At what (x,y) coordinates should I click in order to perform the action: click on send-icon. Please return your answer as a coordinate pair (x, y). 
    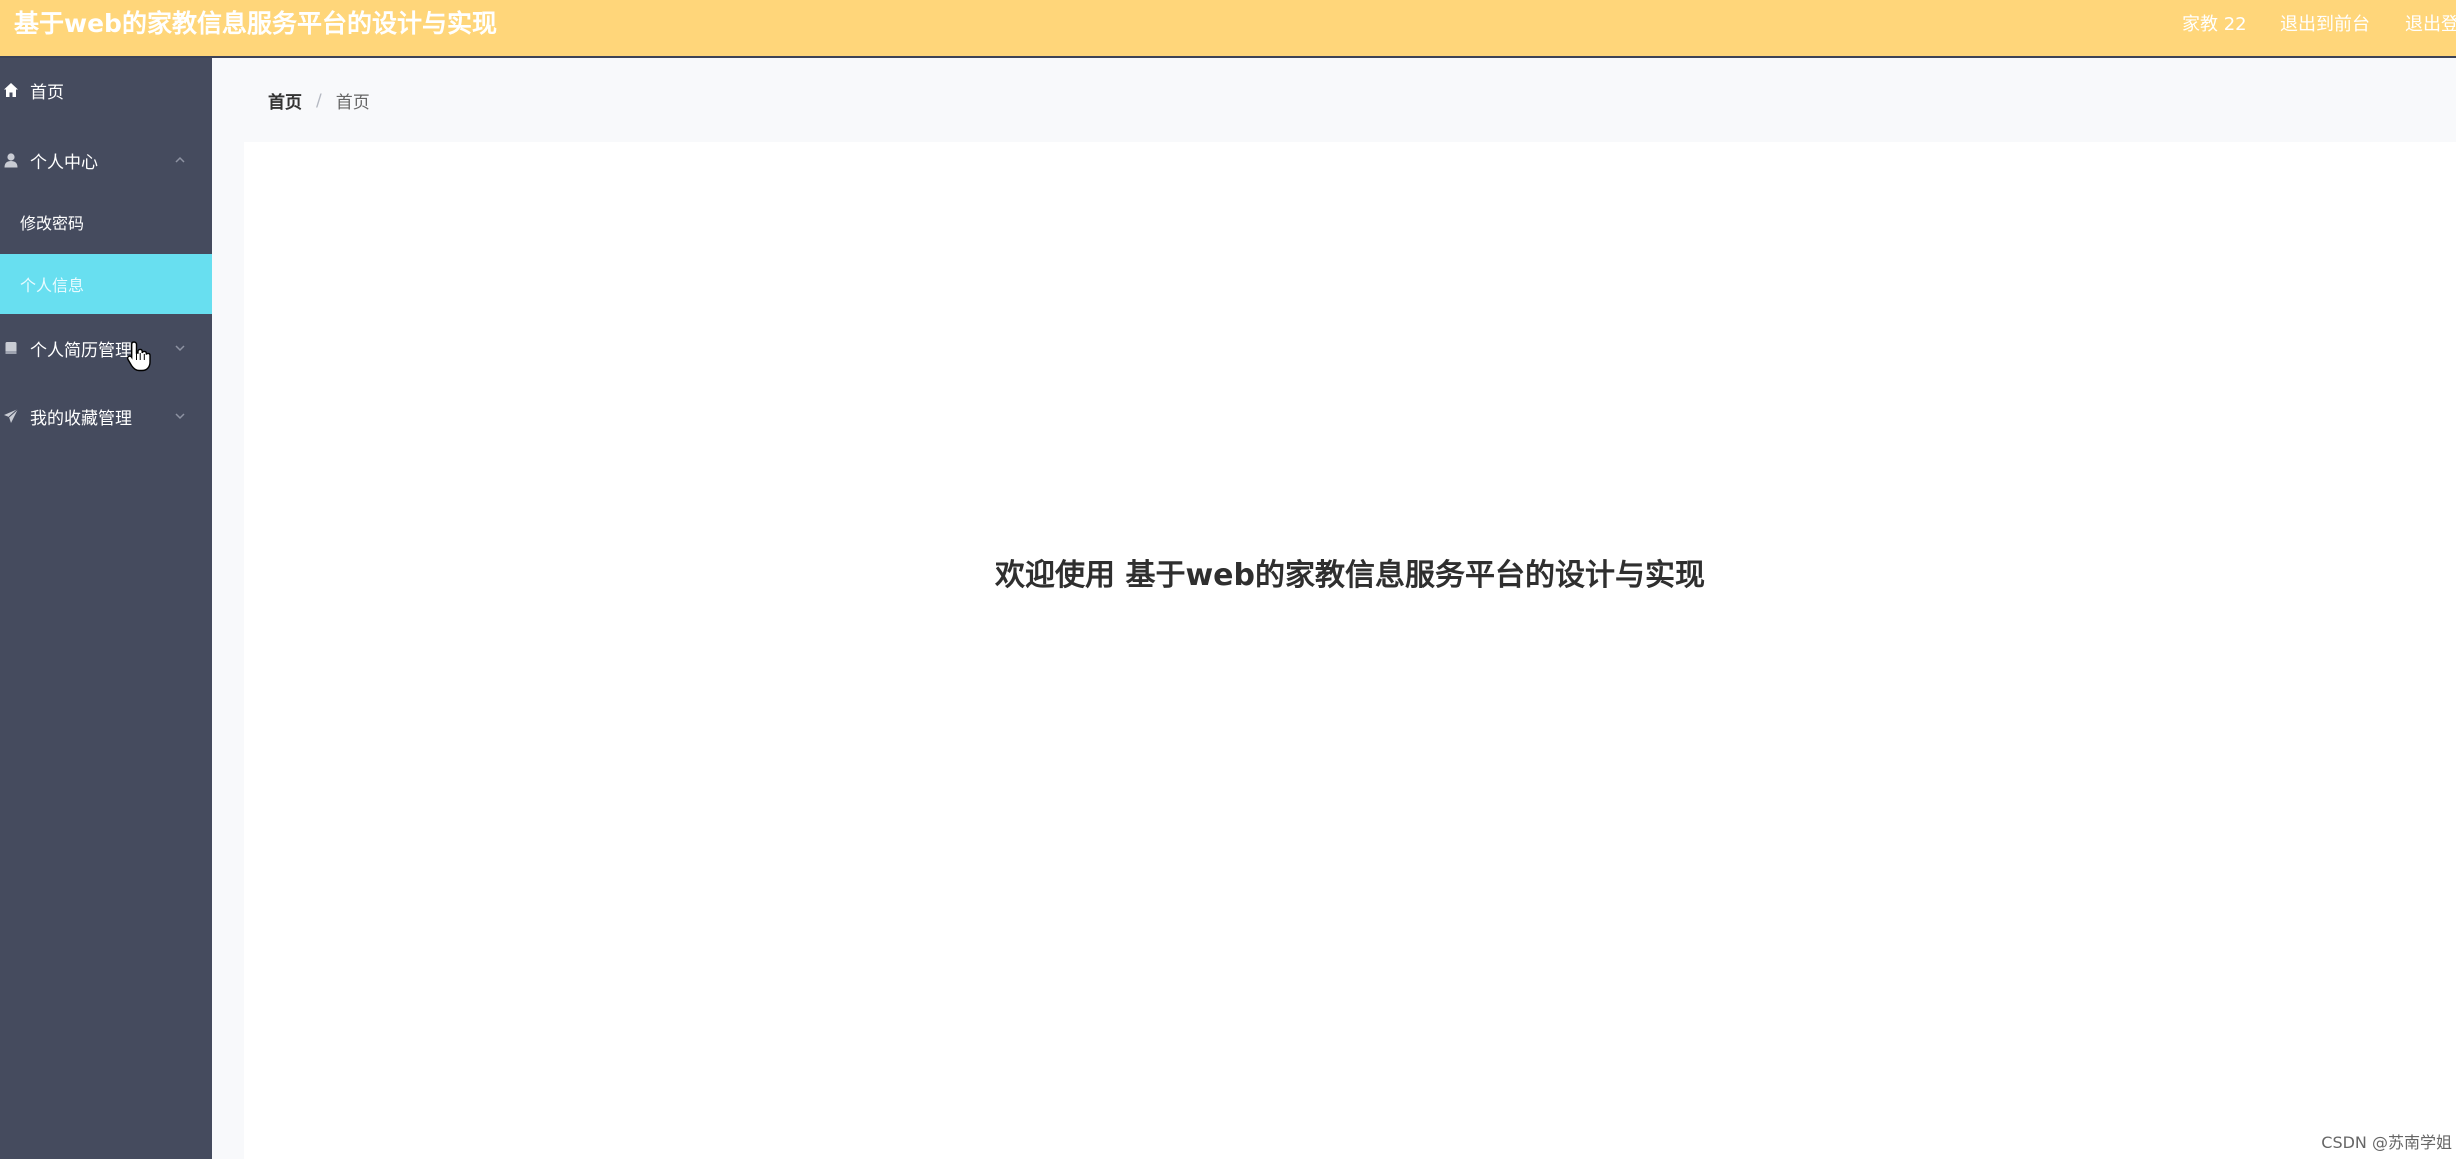
    Looking at the image, I should click on (11, 416).